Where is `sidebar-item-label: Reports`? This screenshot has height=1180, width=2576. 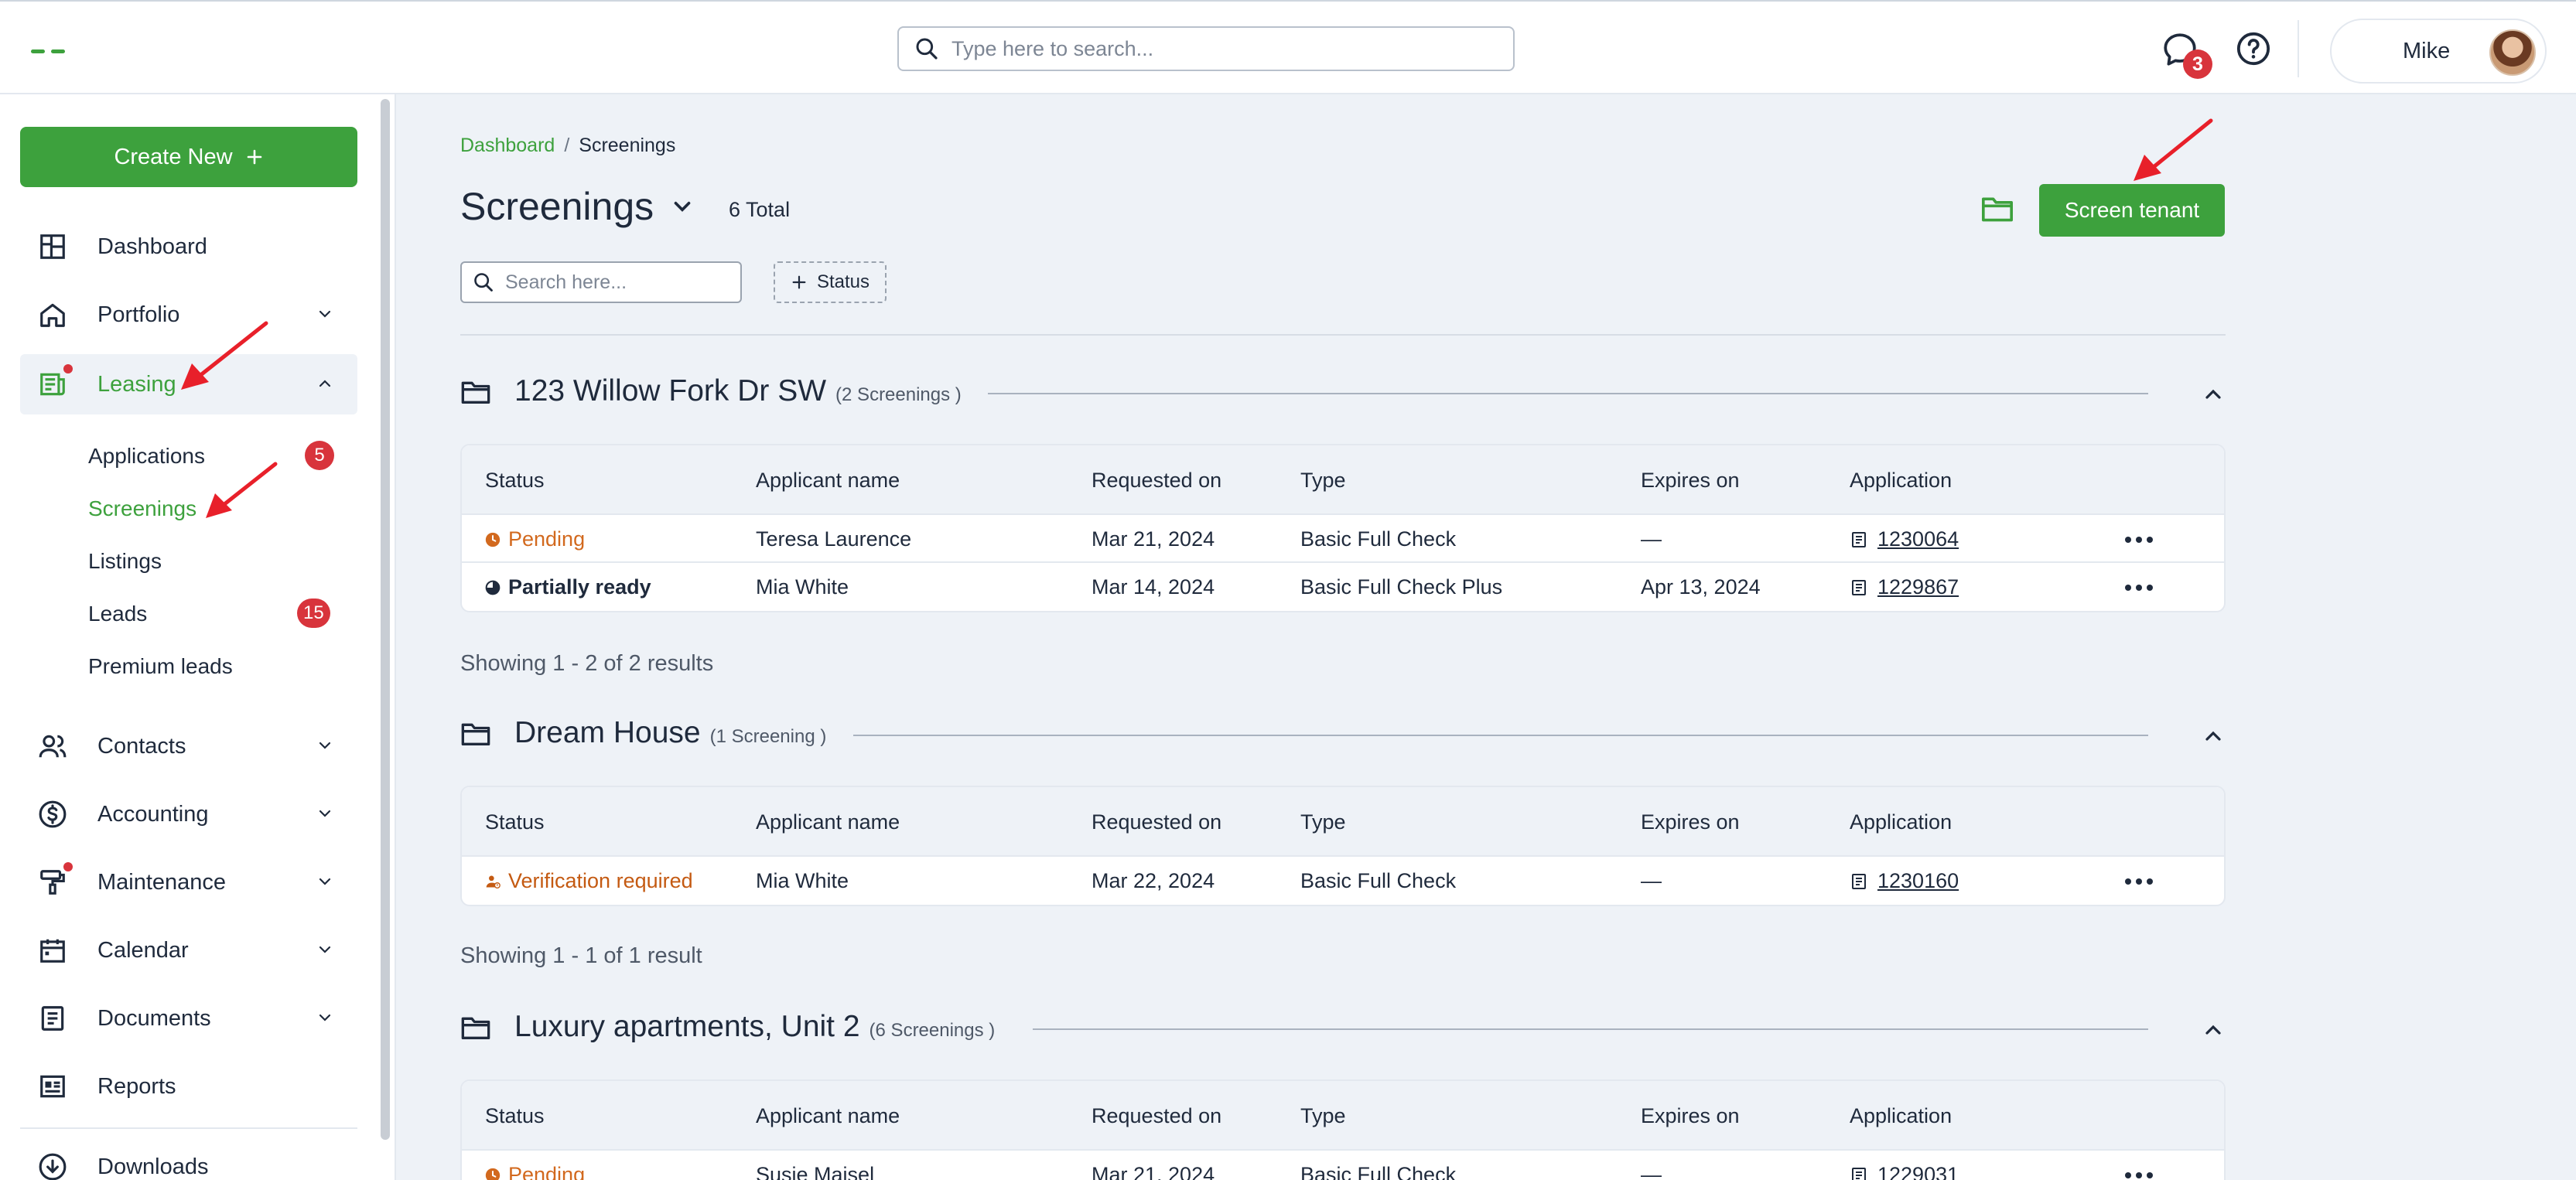 sidebar-item-label: Reports is located at coordinates (136, 1086).